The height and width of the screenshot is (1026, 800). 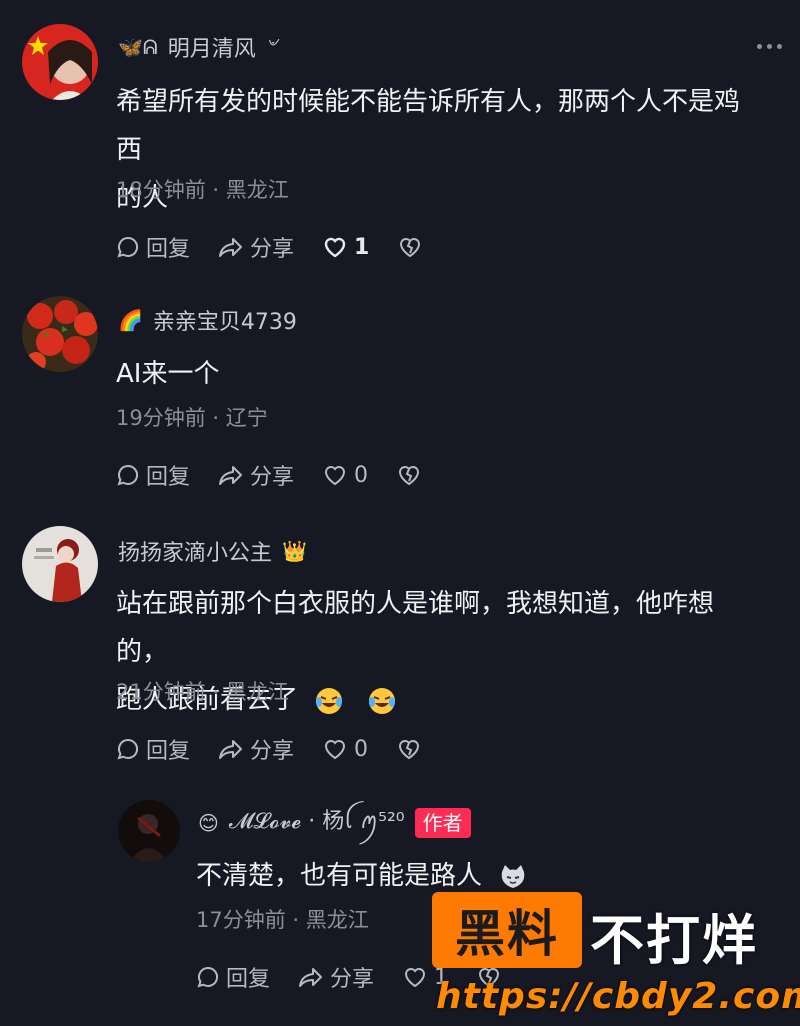 What do you see at coordinates (507, 930) in the screenshot?
I see `watermark-logo-box: 黑料` at bounding box center [507, 930].